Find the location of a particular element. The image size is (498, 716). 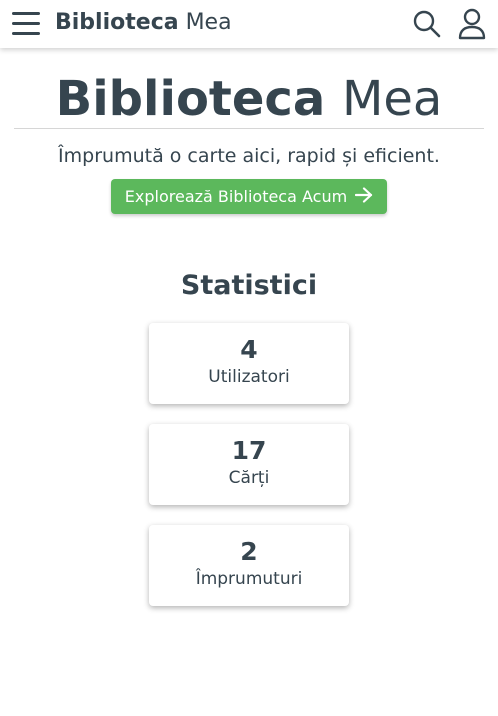

stat-card-books: 17 Cărți is located at coordinates (249, 464).